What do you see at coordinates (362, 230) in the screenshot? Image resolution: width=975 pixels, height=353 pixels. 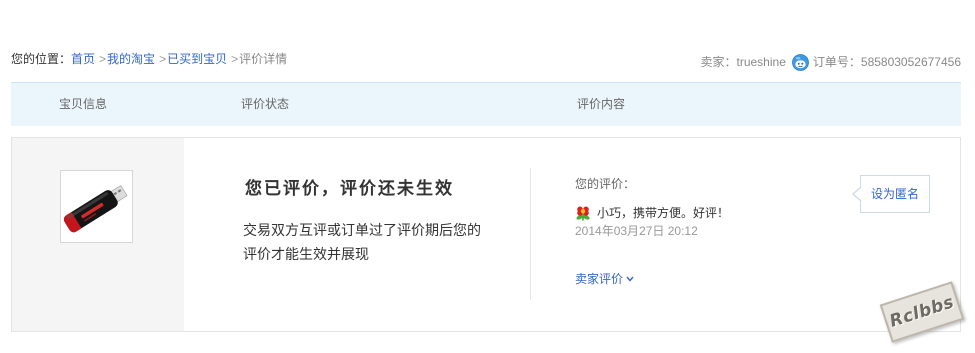 I see `review-status-description-line: 交易双方互评或订单过了评价期后您的` at bounding box center [362, 230].